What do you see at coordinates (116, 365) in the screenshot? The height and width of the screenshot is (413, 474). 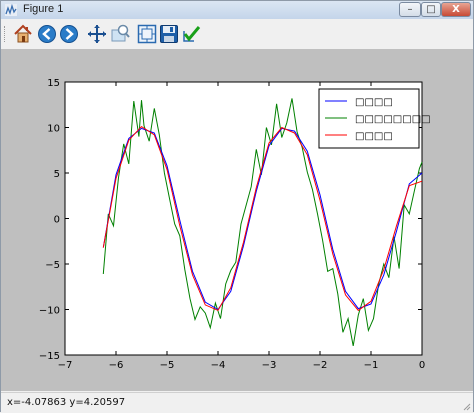 I see `x-tick-label: −6` at bounding box center [116, 365].